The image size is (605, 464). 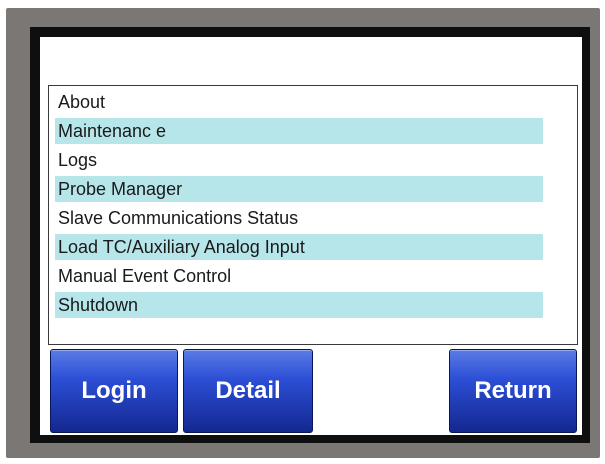 What do you see at coordinates (299, 189) in the screenshot?
I see `menu-item-probe-manager: Probe Manager` at bounding box center [299, 189].